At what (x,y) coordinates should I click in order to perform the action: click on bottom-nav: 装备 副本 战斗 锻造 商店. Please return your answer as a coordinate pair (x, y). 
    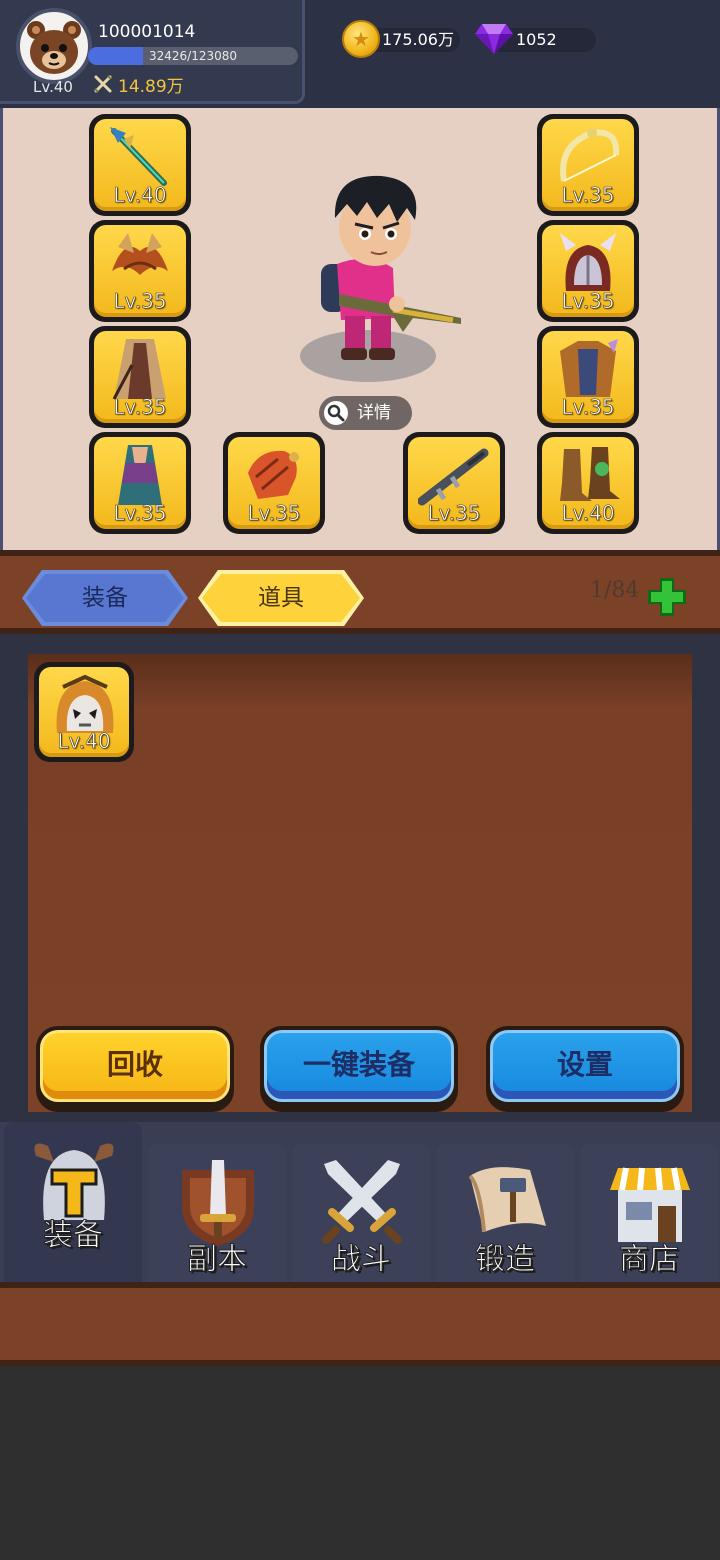
    Looking at the image, I should click on (360, 1202).